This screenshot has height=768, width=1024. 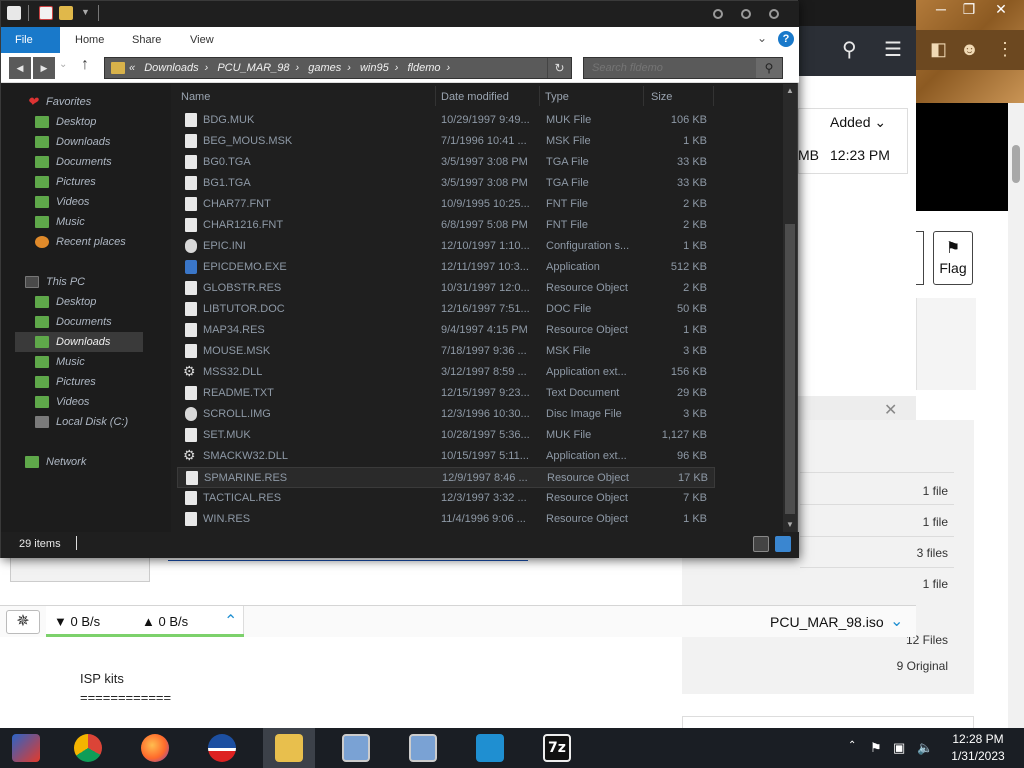 What do you see at coordinates (925, 748) in the screenshot?
I see `volume-icon: 🔈` at bounding box center [925, 748].